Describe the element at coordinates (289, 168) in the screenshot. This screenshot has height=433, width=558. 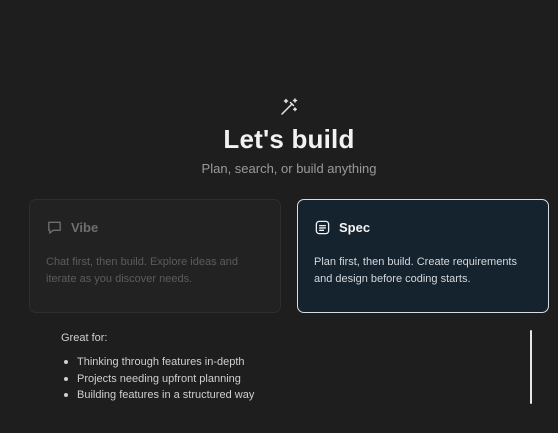
I see `page-subtitle: Plan, search, or build anything` at that location.